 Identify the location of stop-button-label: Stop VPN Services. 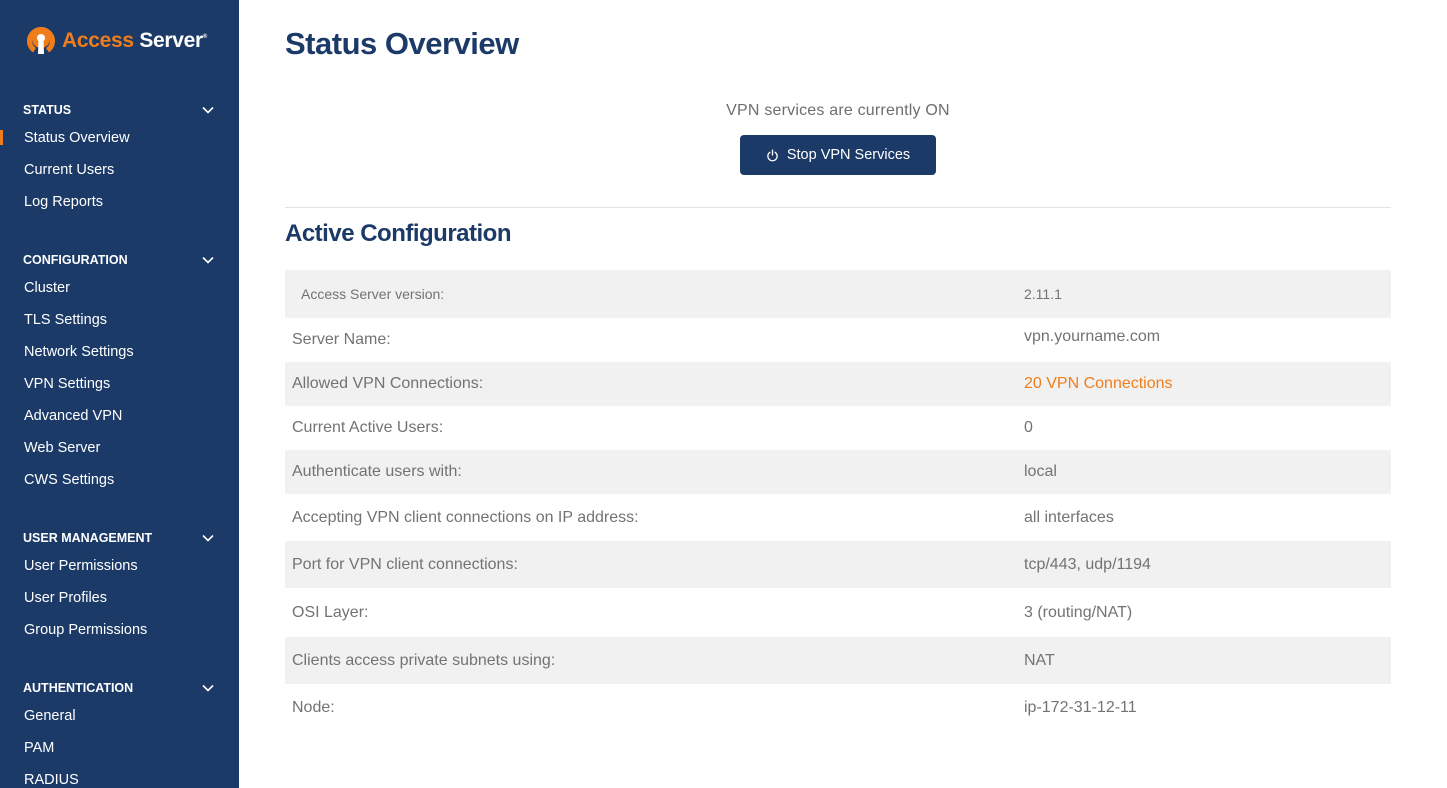
(848, 155).